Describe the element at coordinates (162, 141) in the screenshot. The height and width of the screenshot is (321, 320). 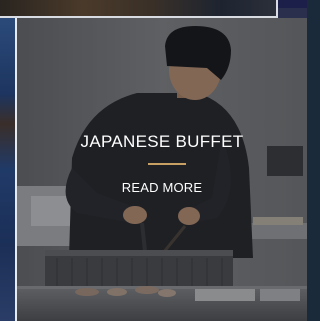
I see `card-title: JAPANESE BUFFET` at that location.